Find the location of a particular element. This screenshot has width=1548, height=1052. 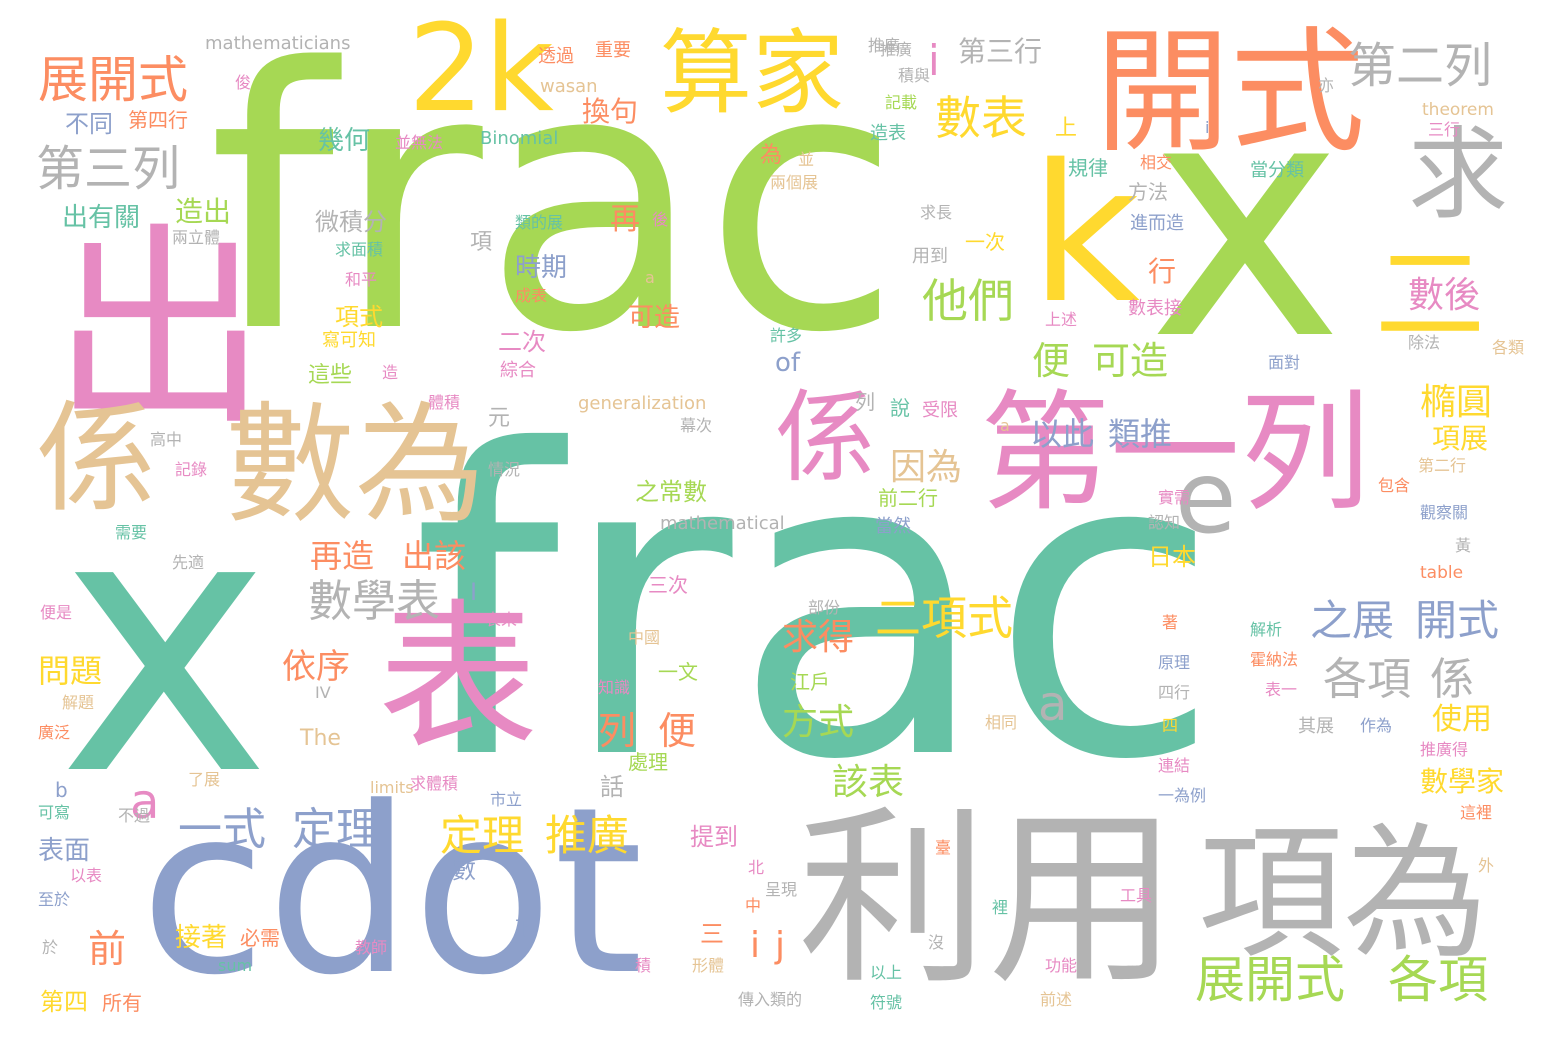

word-chengxian: 呈現 is located at coordinates (781, 889).